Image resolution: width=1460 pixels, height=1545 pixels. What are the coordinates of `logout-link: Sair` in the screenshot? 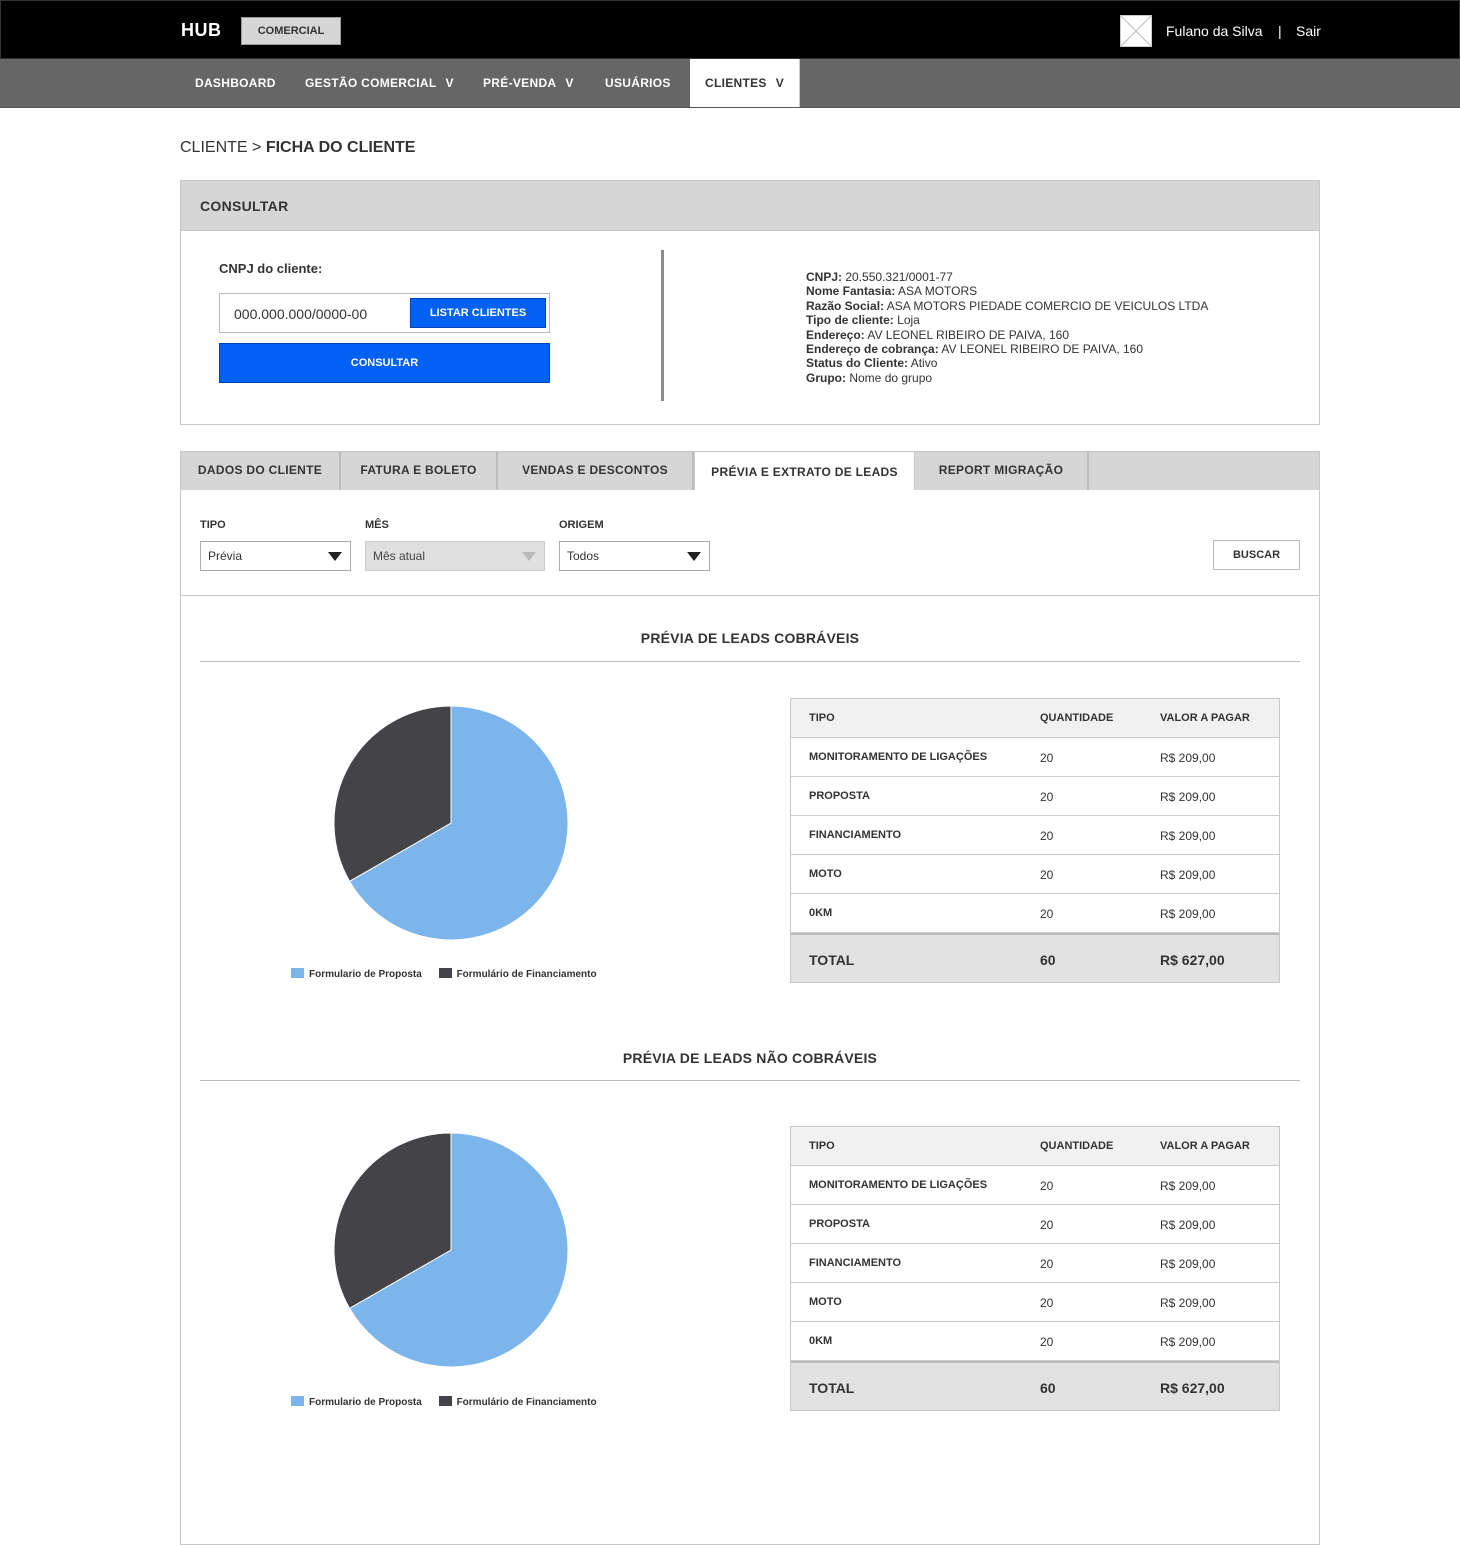 It's located at (1308, 31).